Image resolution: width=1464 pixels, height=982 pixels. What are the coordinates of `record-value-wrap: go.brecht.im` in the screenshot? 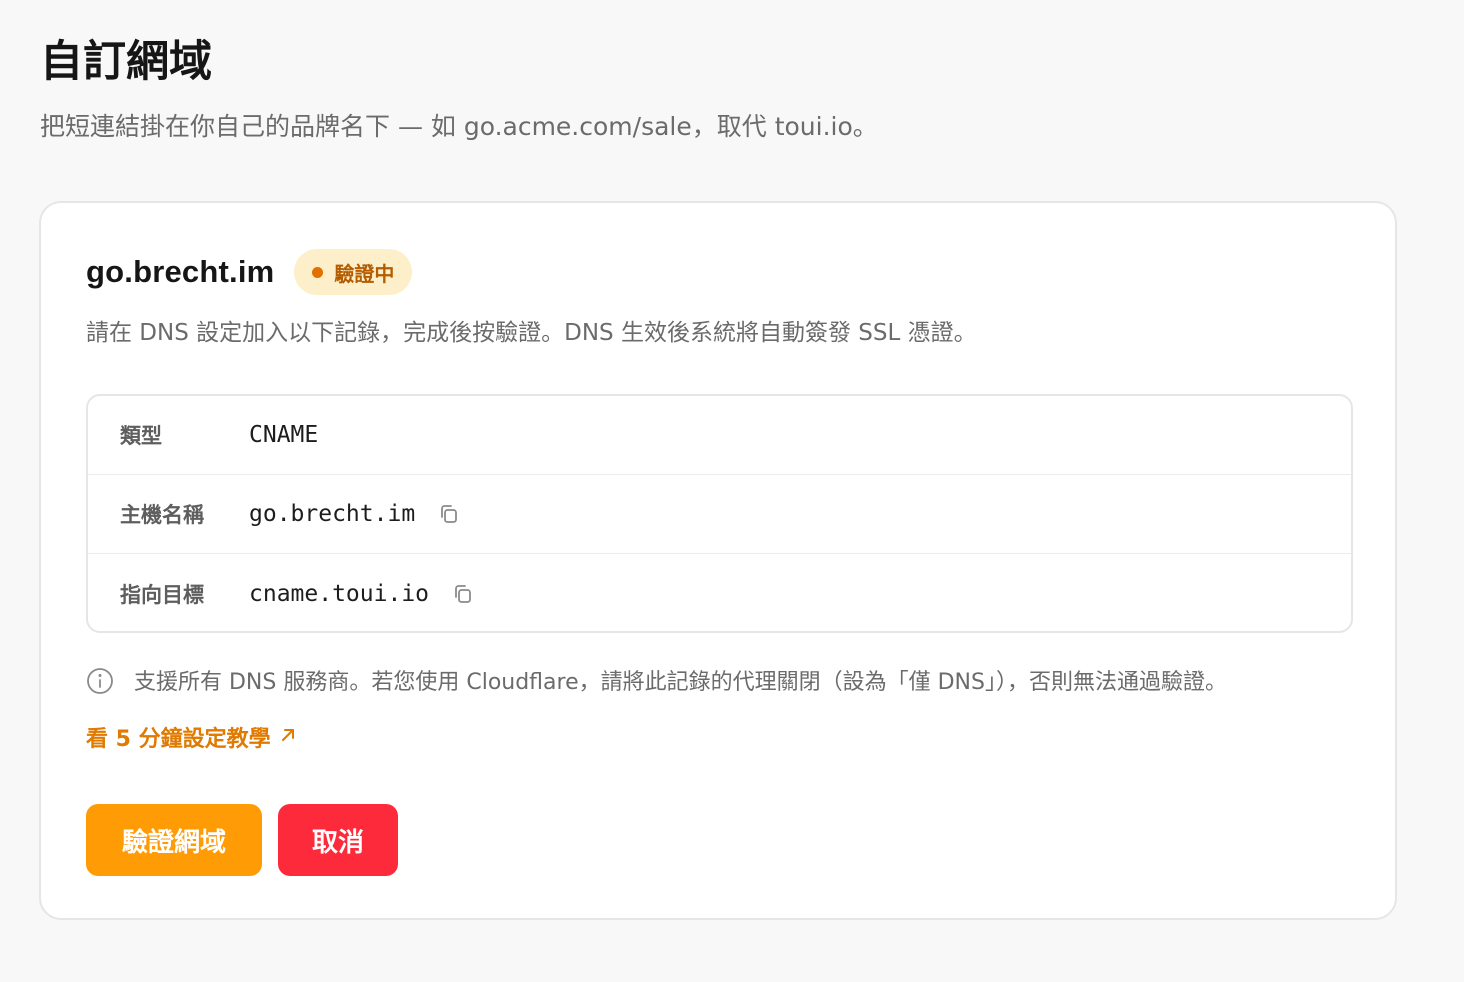 It's located at (355, 514).